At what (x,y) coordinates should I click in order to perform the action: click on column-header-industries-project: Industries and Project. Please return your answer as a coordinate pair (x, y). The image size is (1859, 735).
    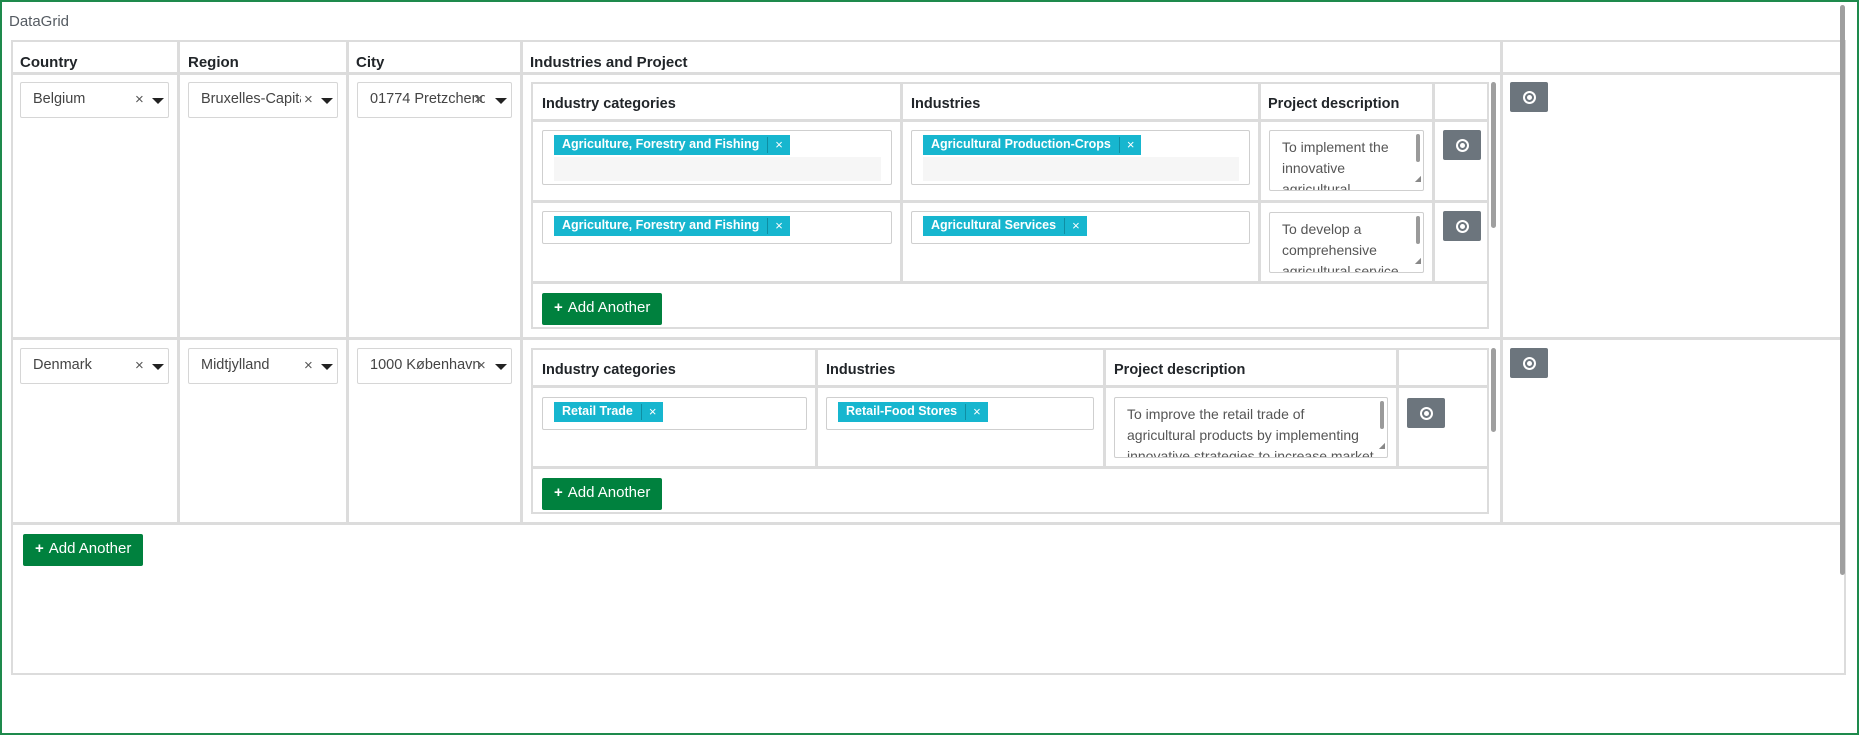
    Looking at the image, I should click on (609, 62).